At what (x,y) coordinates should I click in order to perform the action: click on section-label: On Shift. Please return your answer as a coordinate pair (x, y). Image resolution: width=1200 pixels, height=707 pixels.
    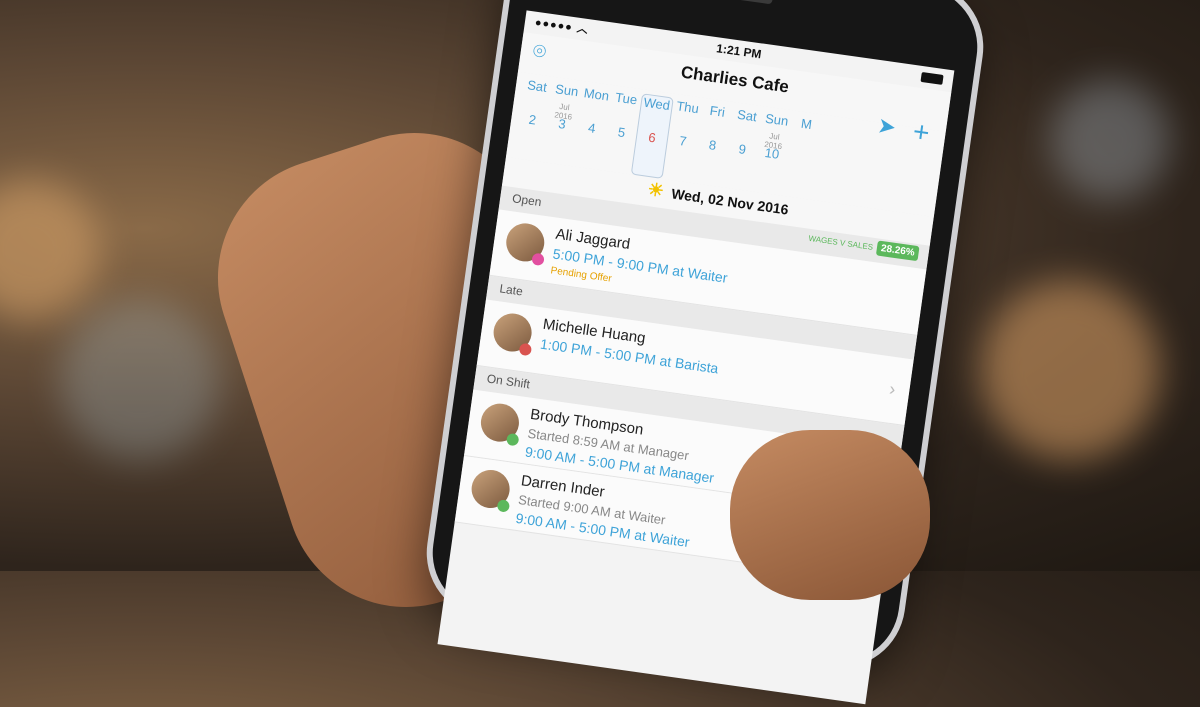
    Looking at the image, I should click on (508, 381).